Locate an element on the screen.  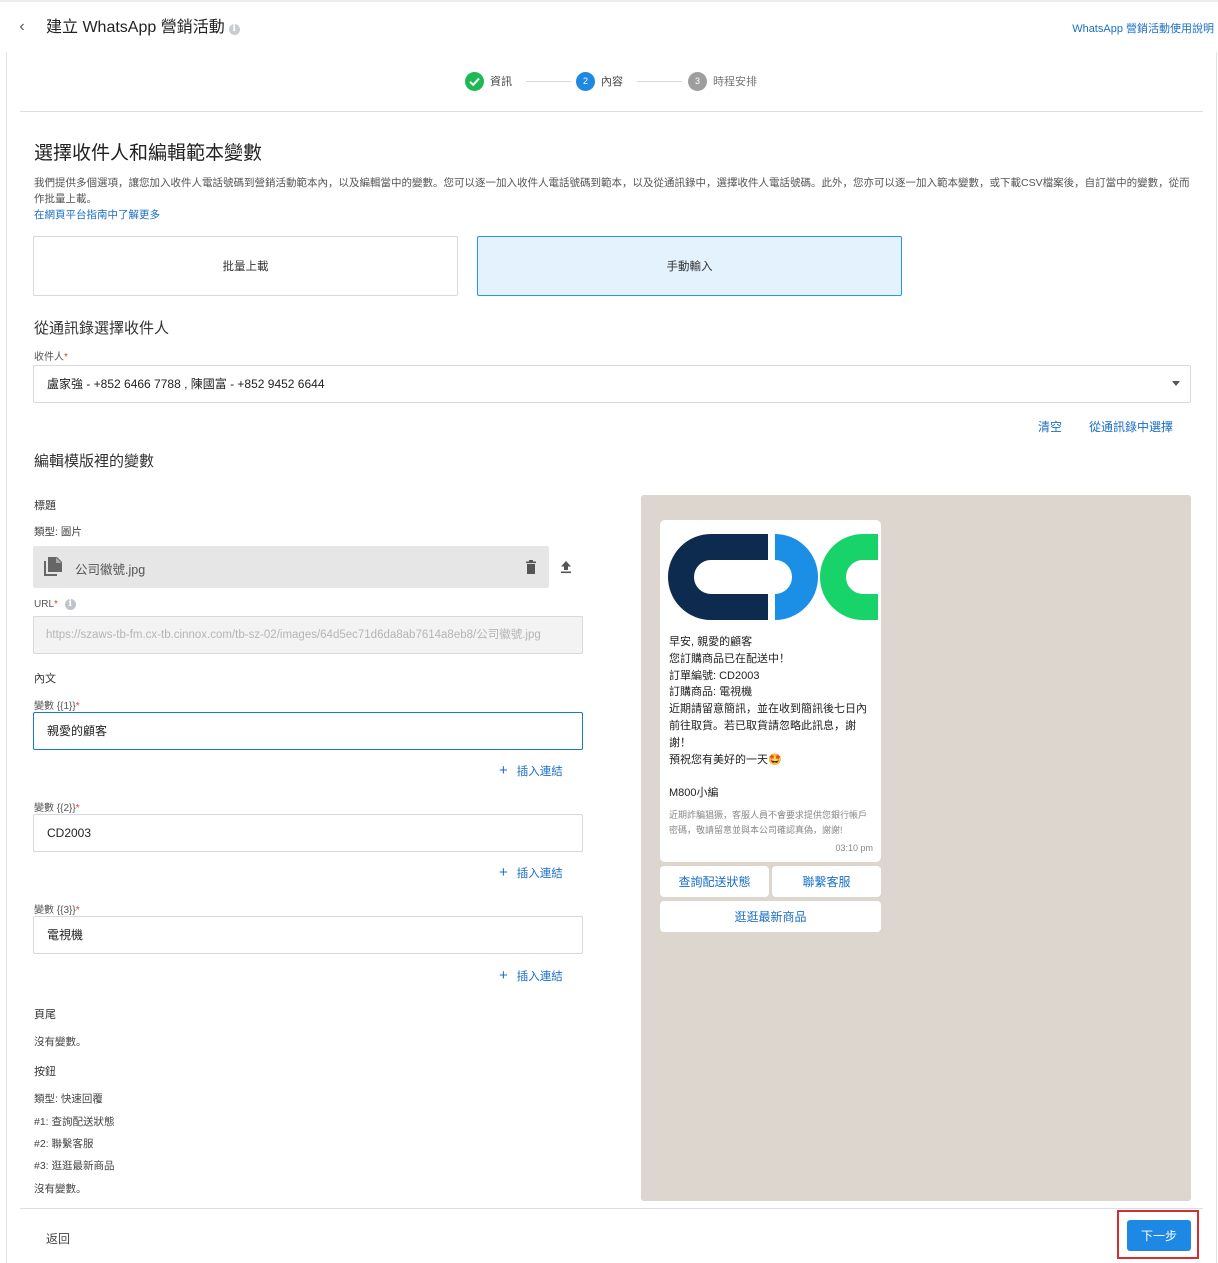
clear-link: 清空 is located at coordinates (1050, 426).